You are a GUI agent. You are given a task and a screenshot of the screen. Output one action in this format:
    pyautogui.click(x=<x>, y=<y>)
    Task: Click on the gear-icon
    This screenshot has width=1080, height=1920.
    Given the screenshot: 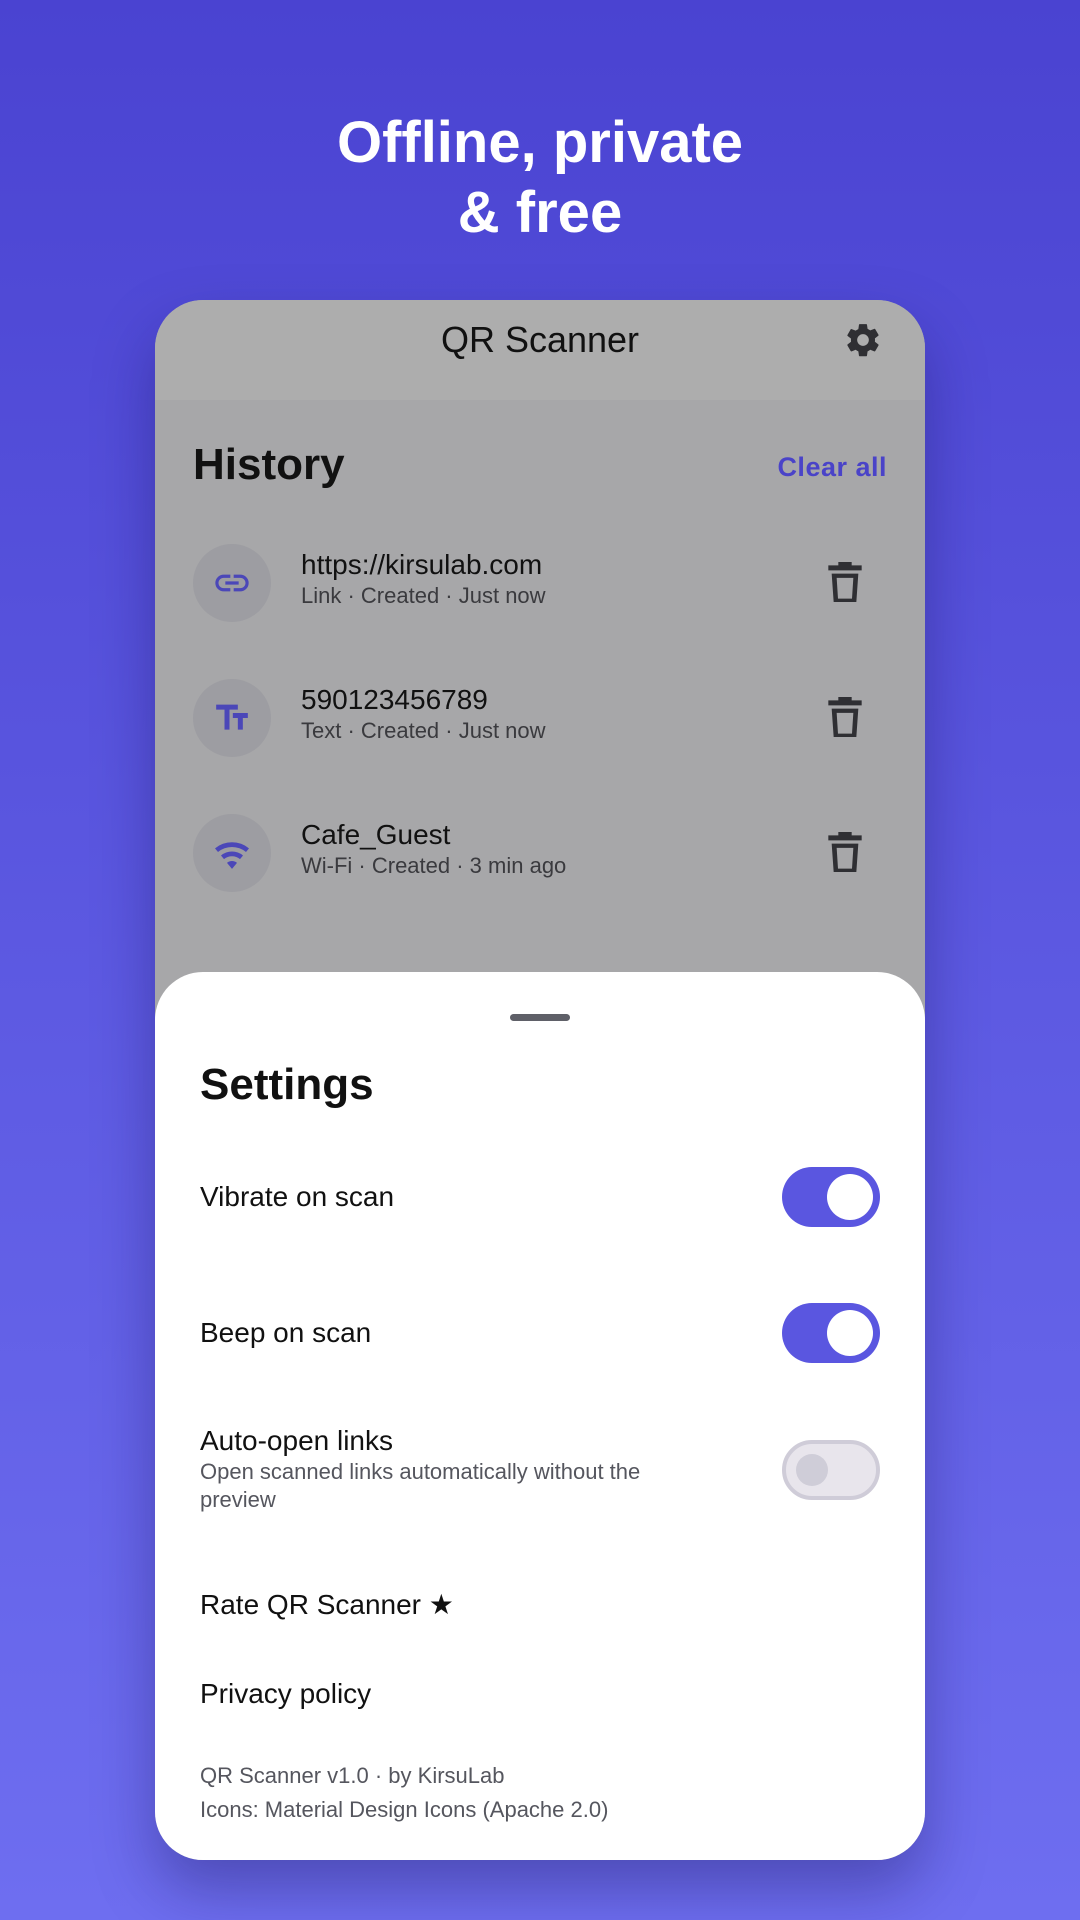 What is the action you would take?
    pyautogui.click(x=863, y=340)
    